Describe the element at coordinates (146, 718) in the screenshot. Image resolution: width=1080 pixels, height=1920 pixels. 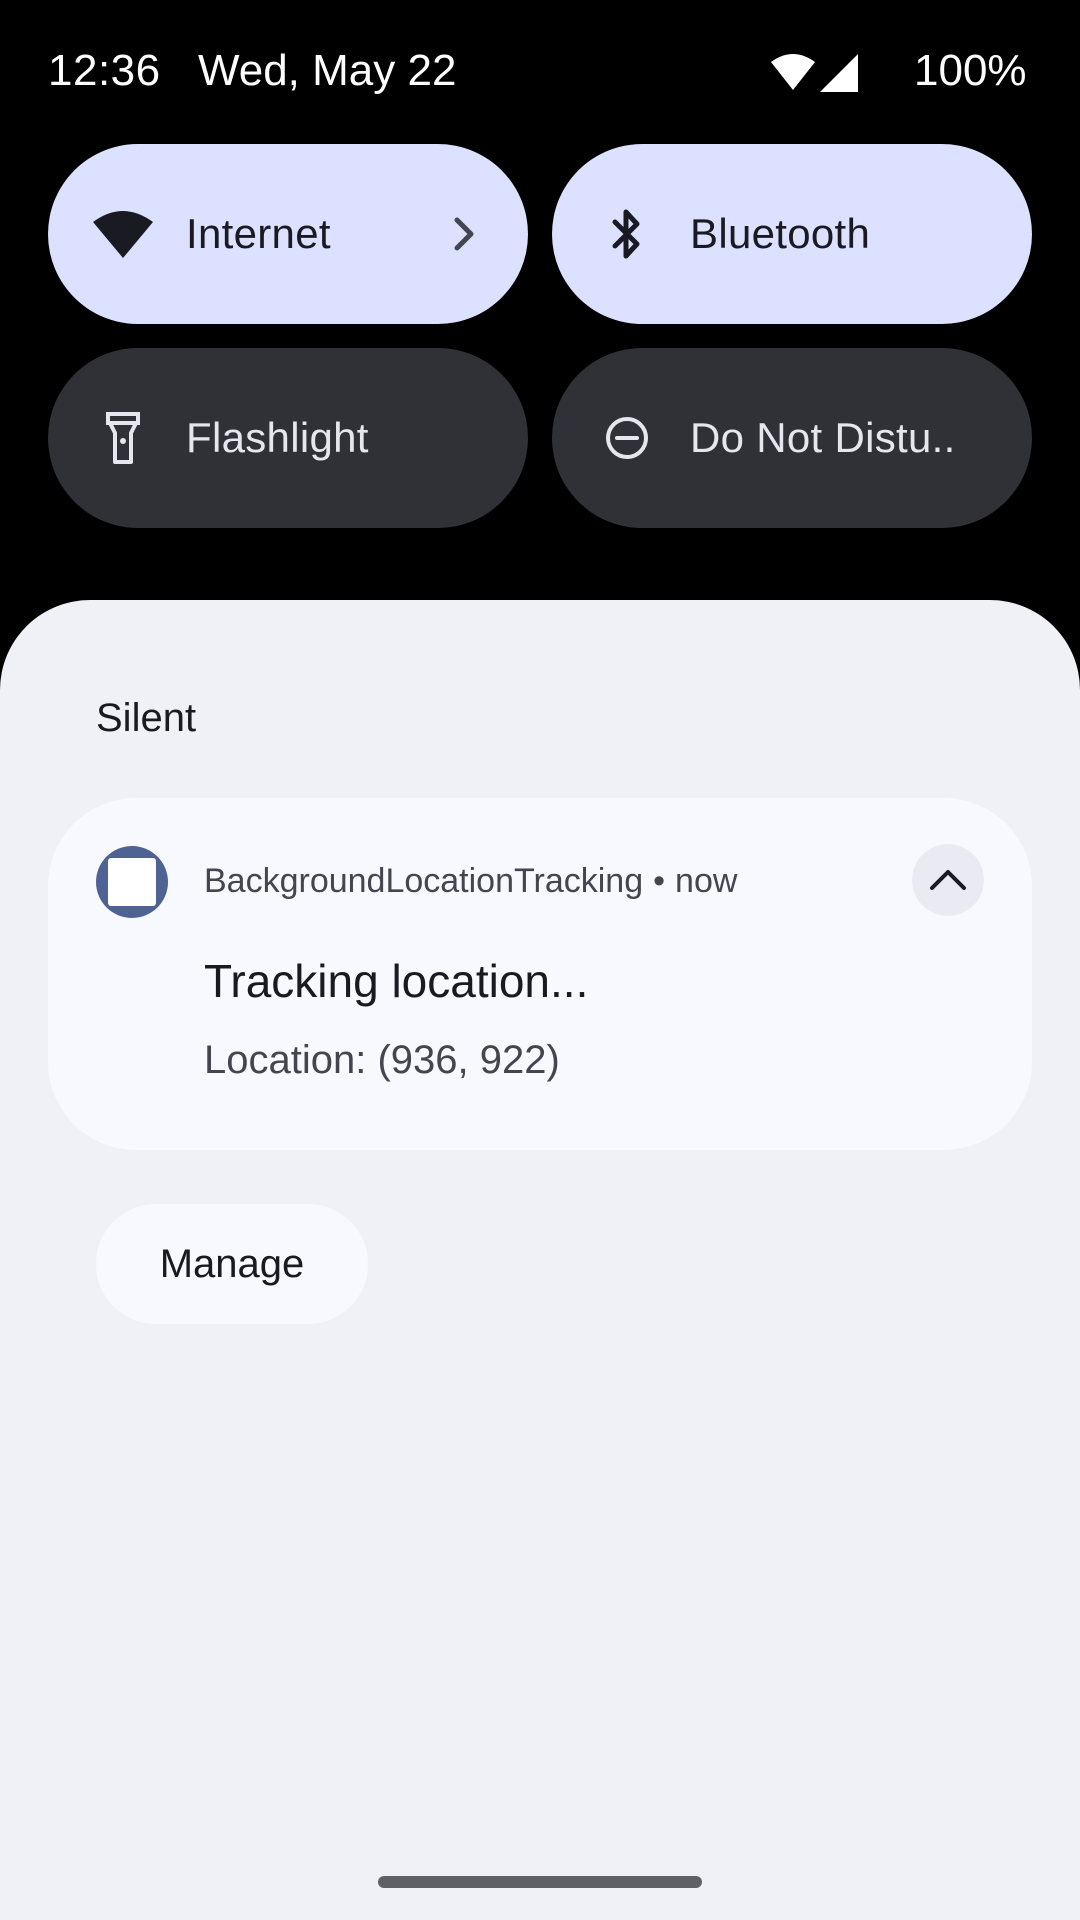
I see `section-title-silent: Silent` at that location.